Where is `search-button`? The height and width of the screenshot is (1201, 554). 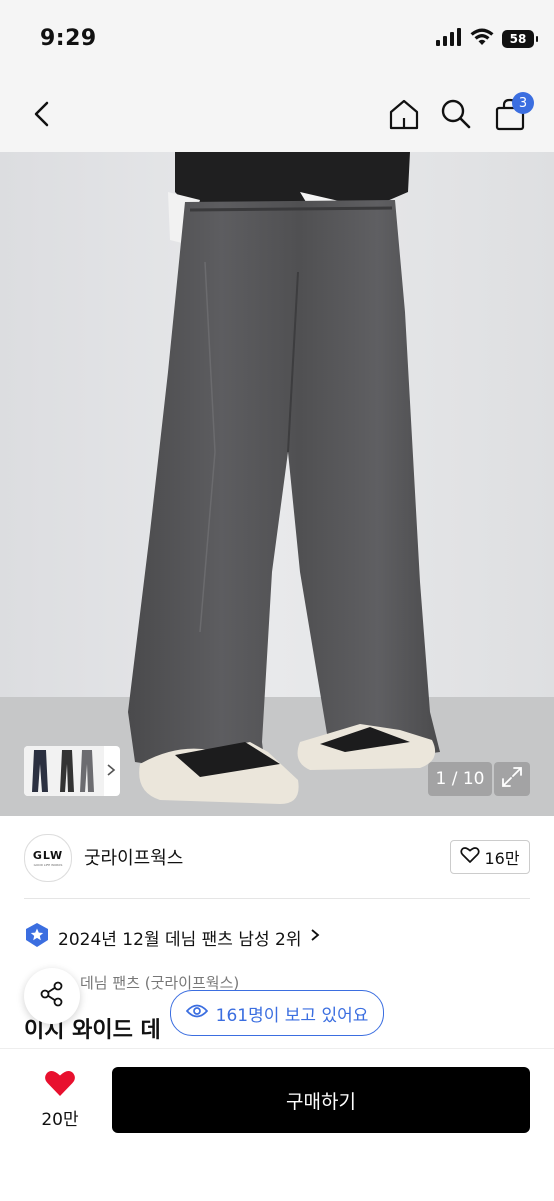
search-button is located at coordinates (456, 116).